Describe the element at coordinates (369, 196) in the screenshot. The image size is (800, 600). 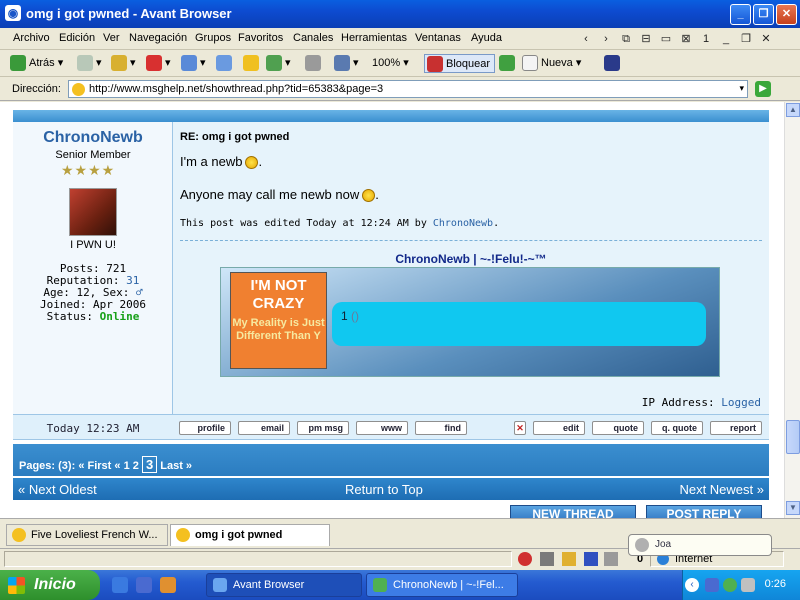
I see `grin-smiley-icon` at that location.